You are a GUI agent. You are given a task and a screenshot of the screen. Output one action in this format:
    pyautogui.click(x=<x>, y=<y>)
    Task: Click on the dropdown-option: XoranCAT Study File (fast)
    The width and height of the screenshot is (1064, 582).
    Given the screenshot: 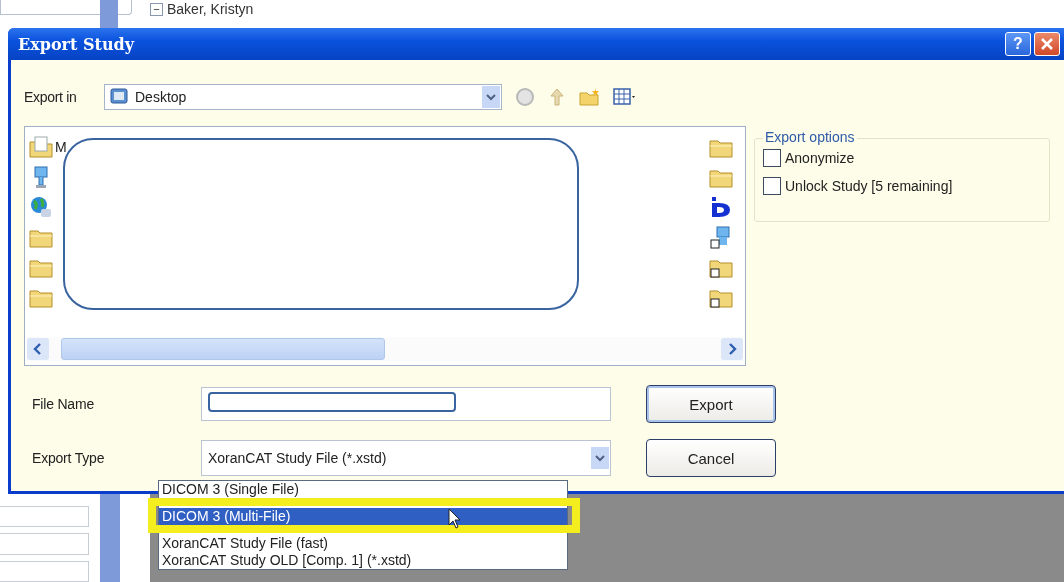 What is the action you would take?
    pyautogui.click(x=363, y=543)
    